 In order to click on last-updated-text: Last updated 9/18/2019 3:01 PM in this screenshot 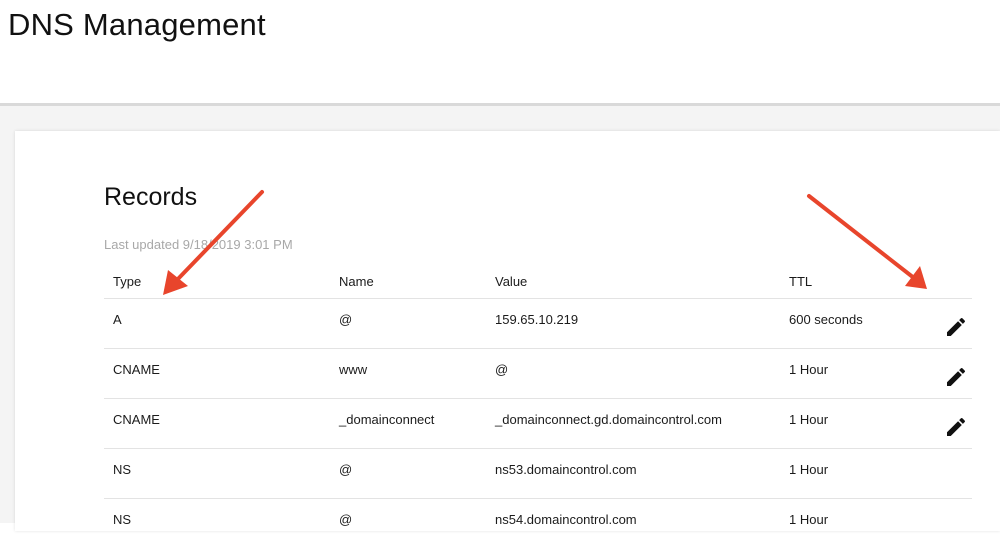, I will do `click(198, 244)`.